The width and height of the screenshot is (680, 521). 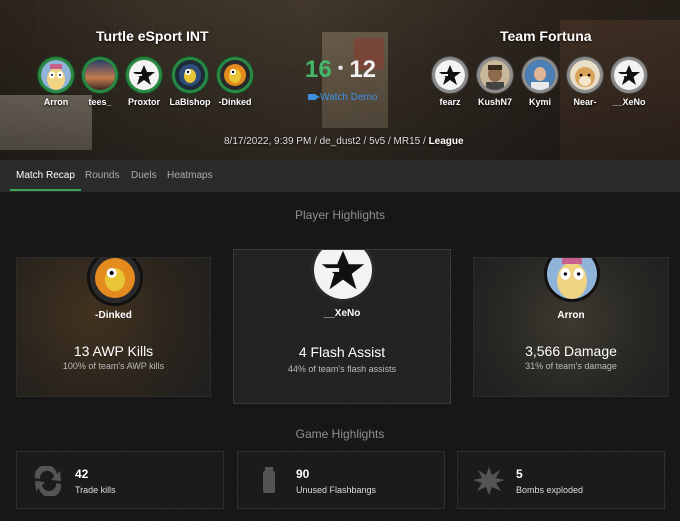 What do you see at coordinates (318, 69) in the screenshot?
I see `team1-score: 16` at bounding box center [318, 69].